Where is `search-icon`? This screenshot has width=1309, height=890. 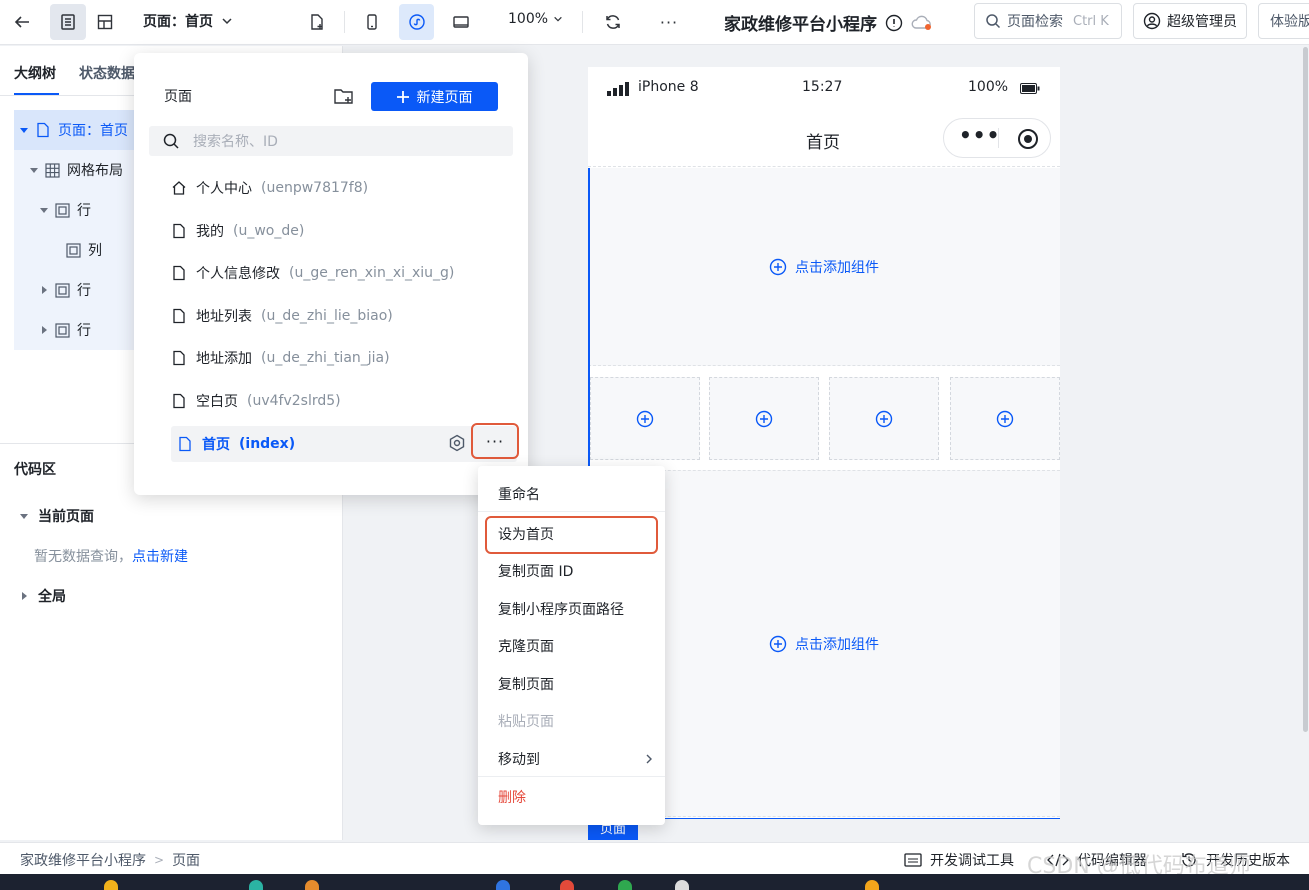 search-icon is located at coordinates (993, 21).